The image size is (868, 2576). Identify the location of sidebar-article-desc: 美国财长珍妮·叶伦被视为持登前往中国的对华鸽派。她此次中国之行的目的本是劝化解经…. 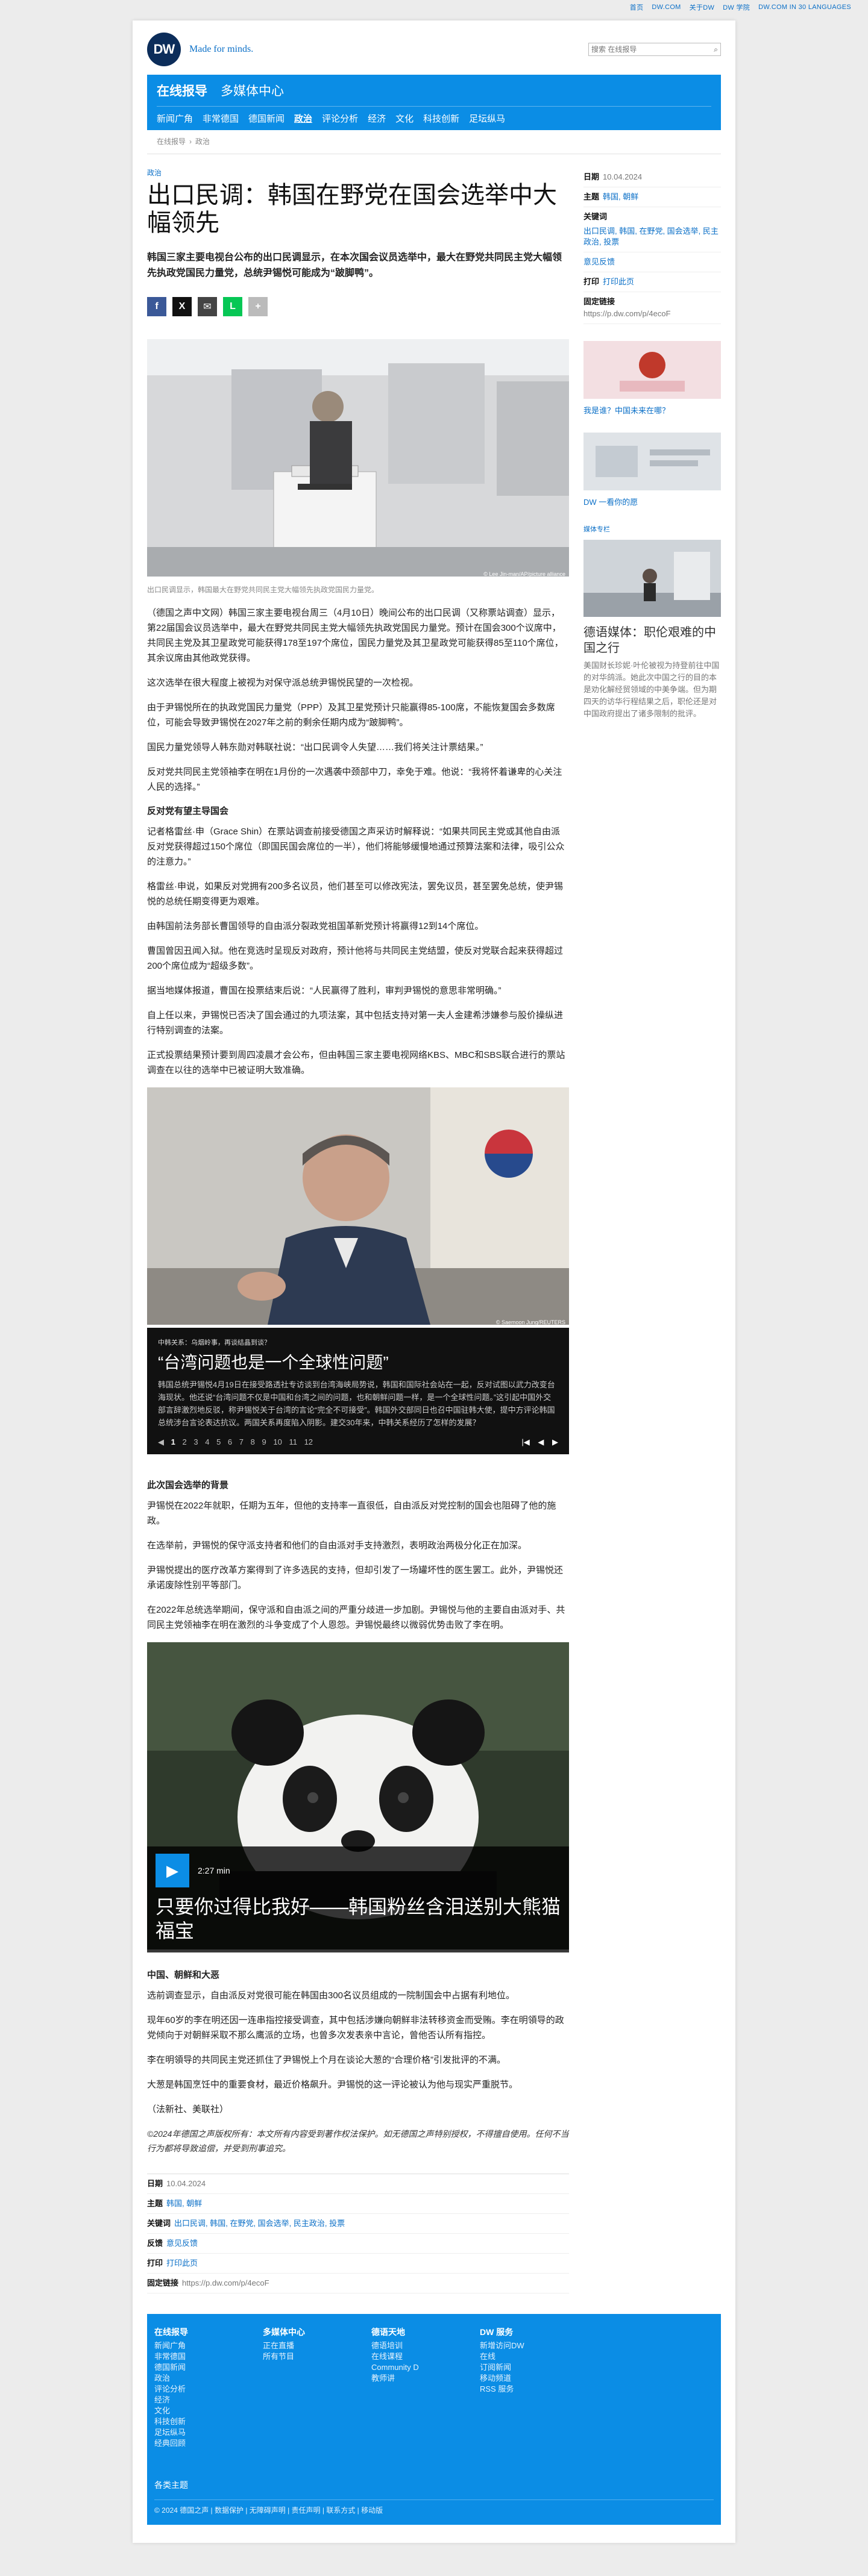
(651, 689).